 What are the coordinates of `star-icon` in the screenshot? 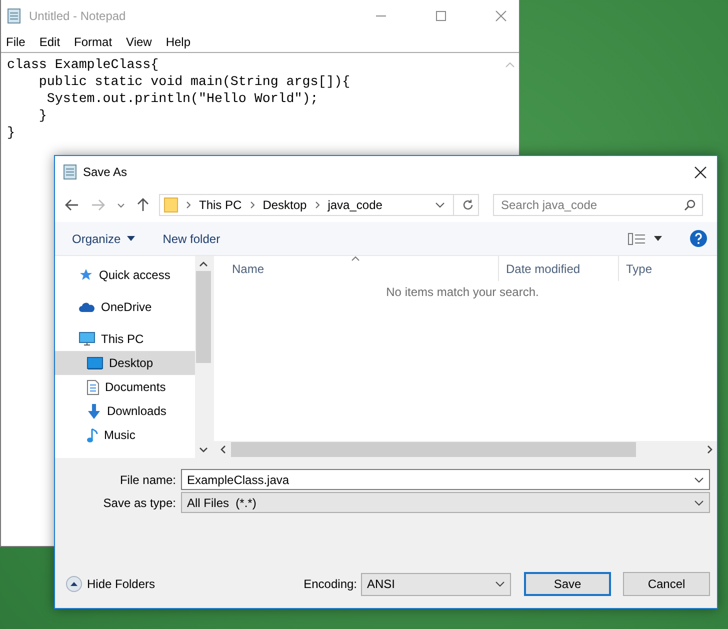 It's located at (86, 275).